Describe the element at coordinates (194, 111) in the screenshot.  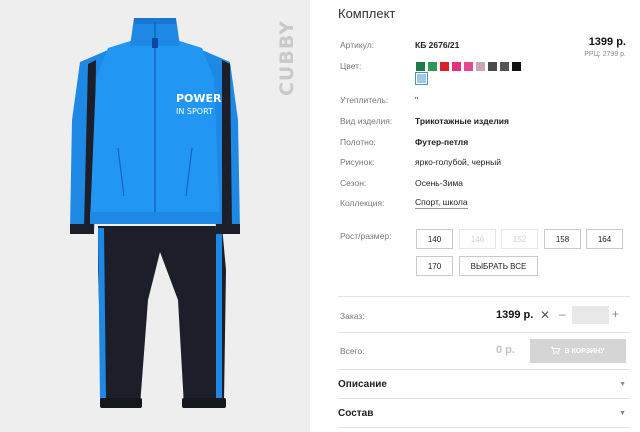
I see `print-line-2: IN SPORT` at that location.